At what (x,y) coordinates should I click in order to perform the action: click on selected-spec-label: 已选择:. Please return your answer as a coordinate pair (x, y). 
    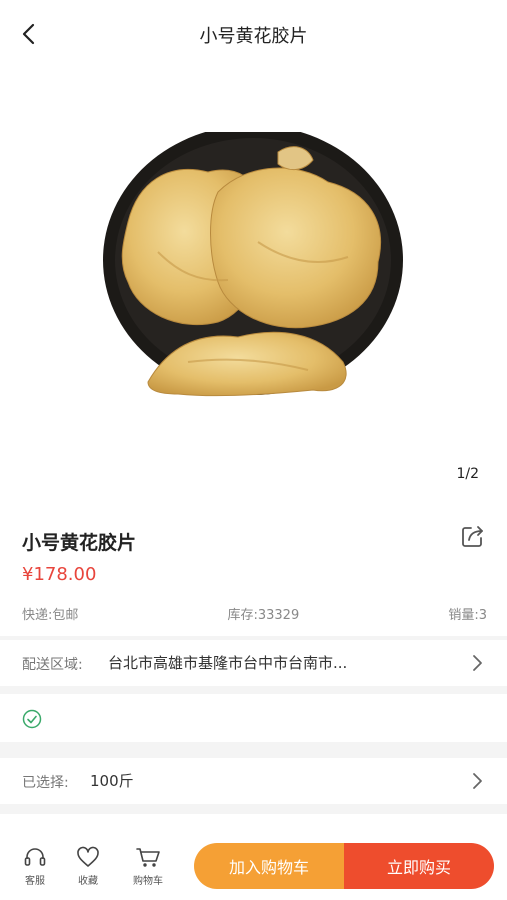
    Looking at the image, I should click on (45, 783).